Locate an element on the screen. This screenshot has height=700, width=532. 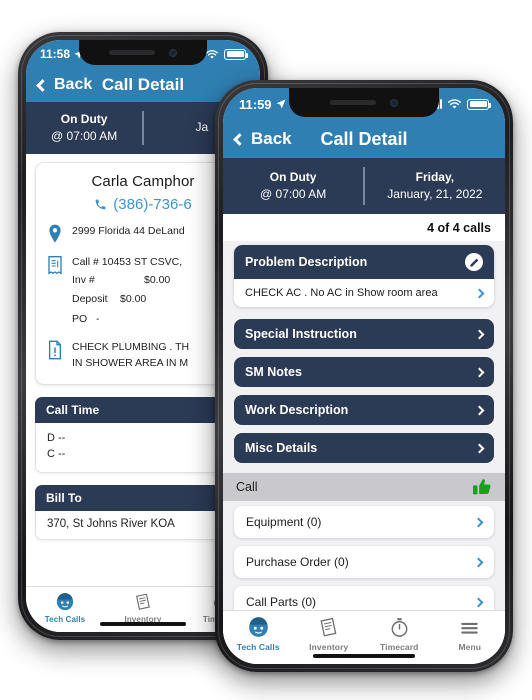
call-row-equipment: Equipment (0) is located at coordinates (364, 522).